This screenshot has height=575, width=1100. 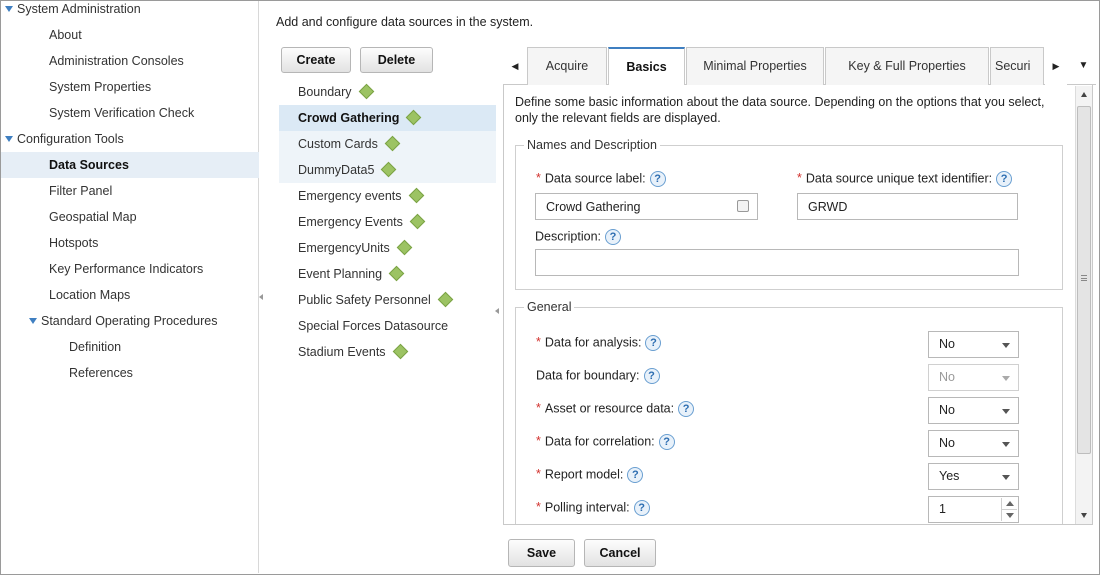 I want to click on cancel-button: Cancel, so click(x=620, y=553).